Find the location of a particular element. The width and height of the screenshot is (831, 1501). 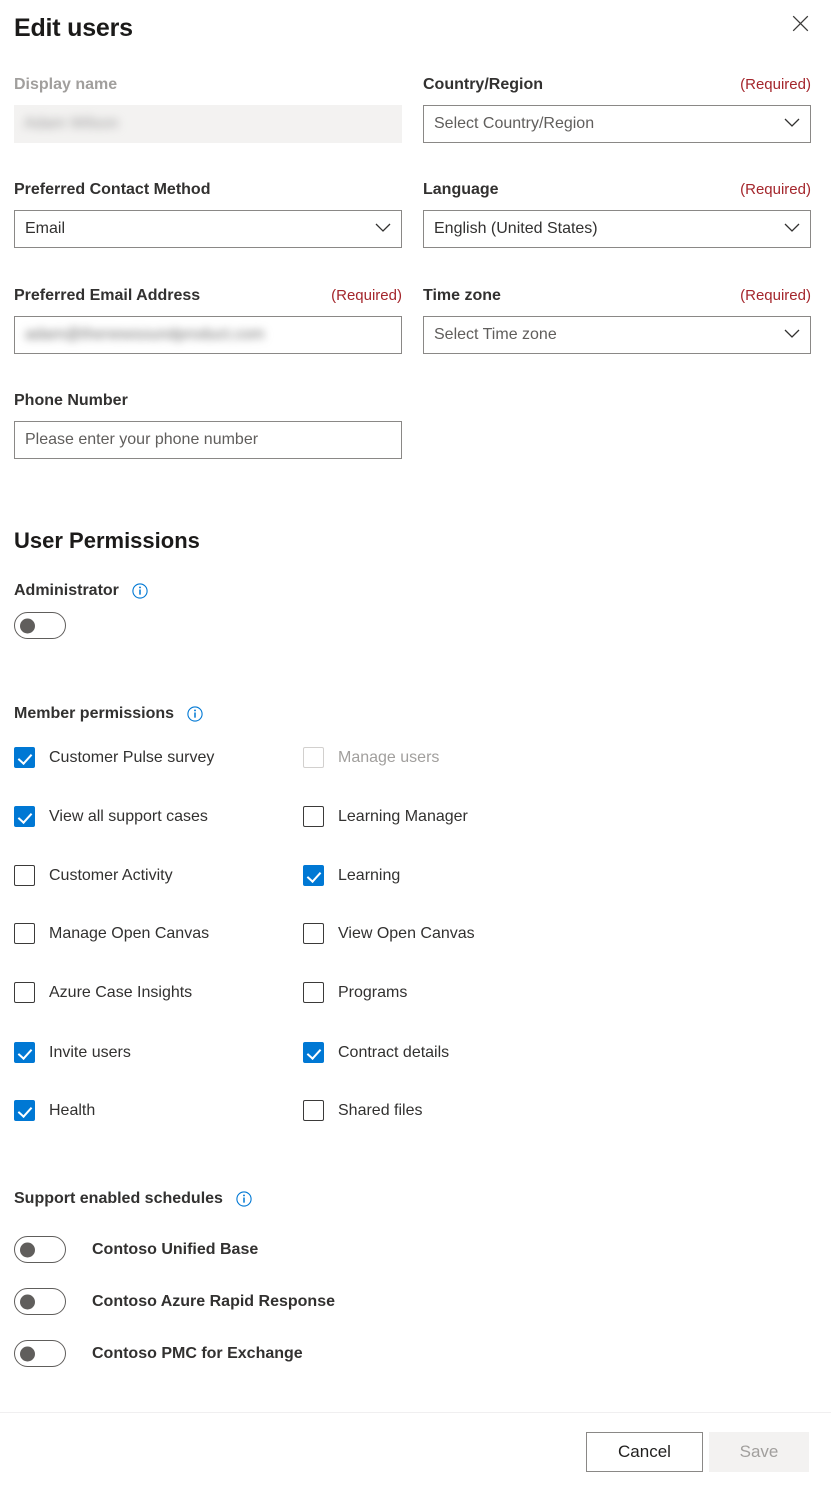

checkbox-row: View Open Canvas is located at coordinates (389, 933).